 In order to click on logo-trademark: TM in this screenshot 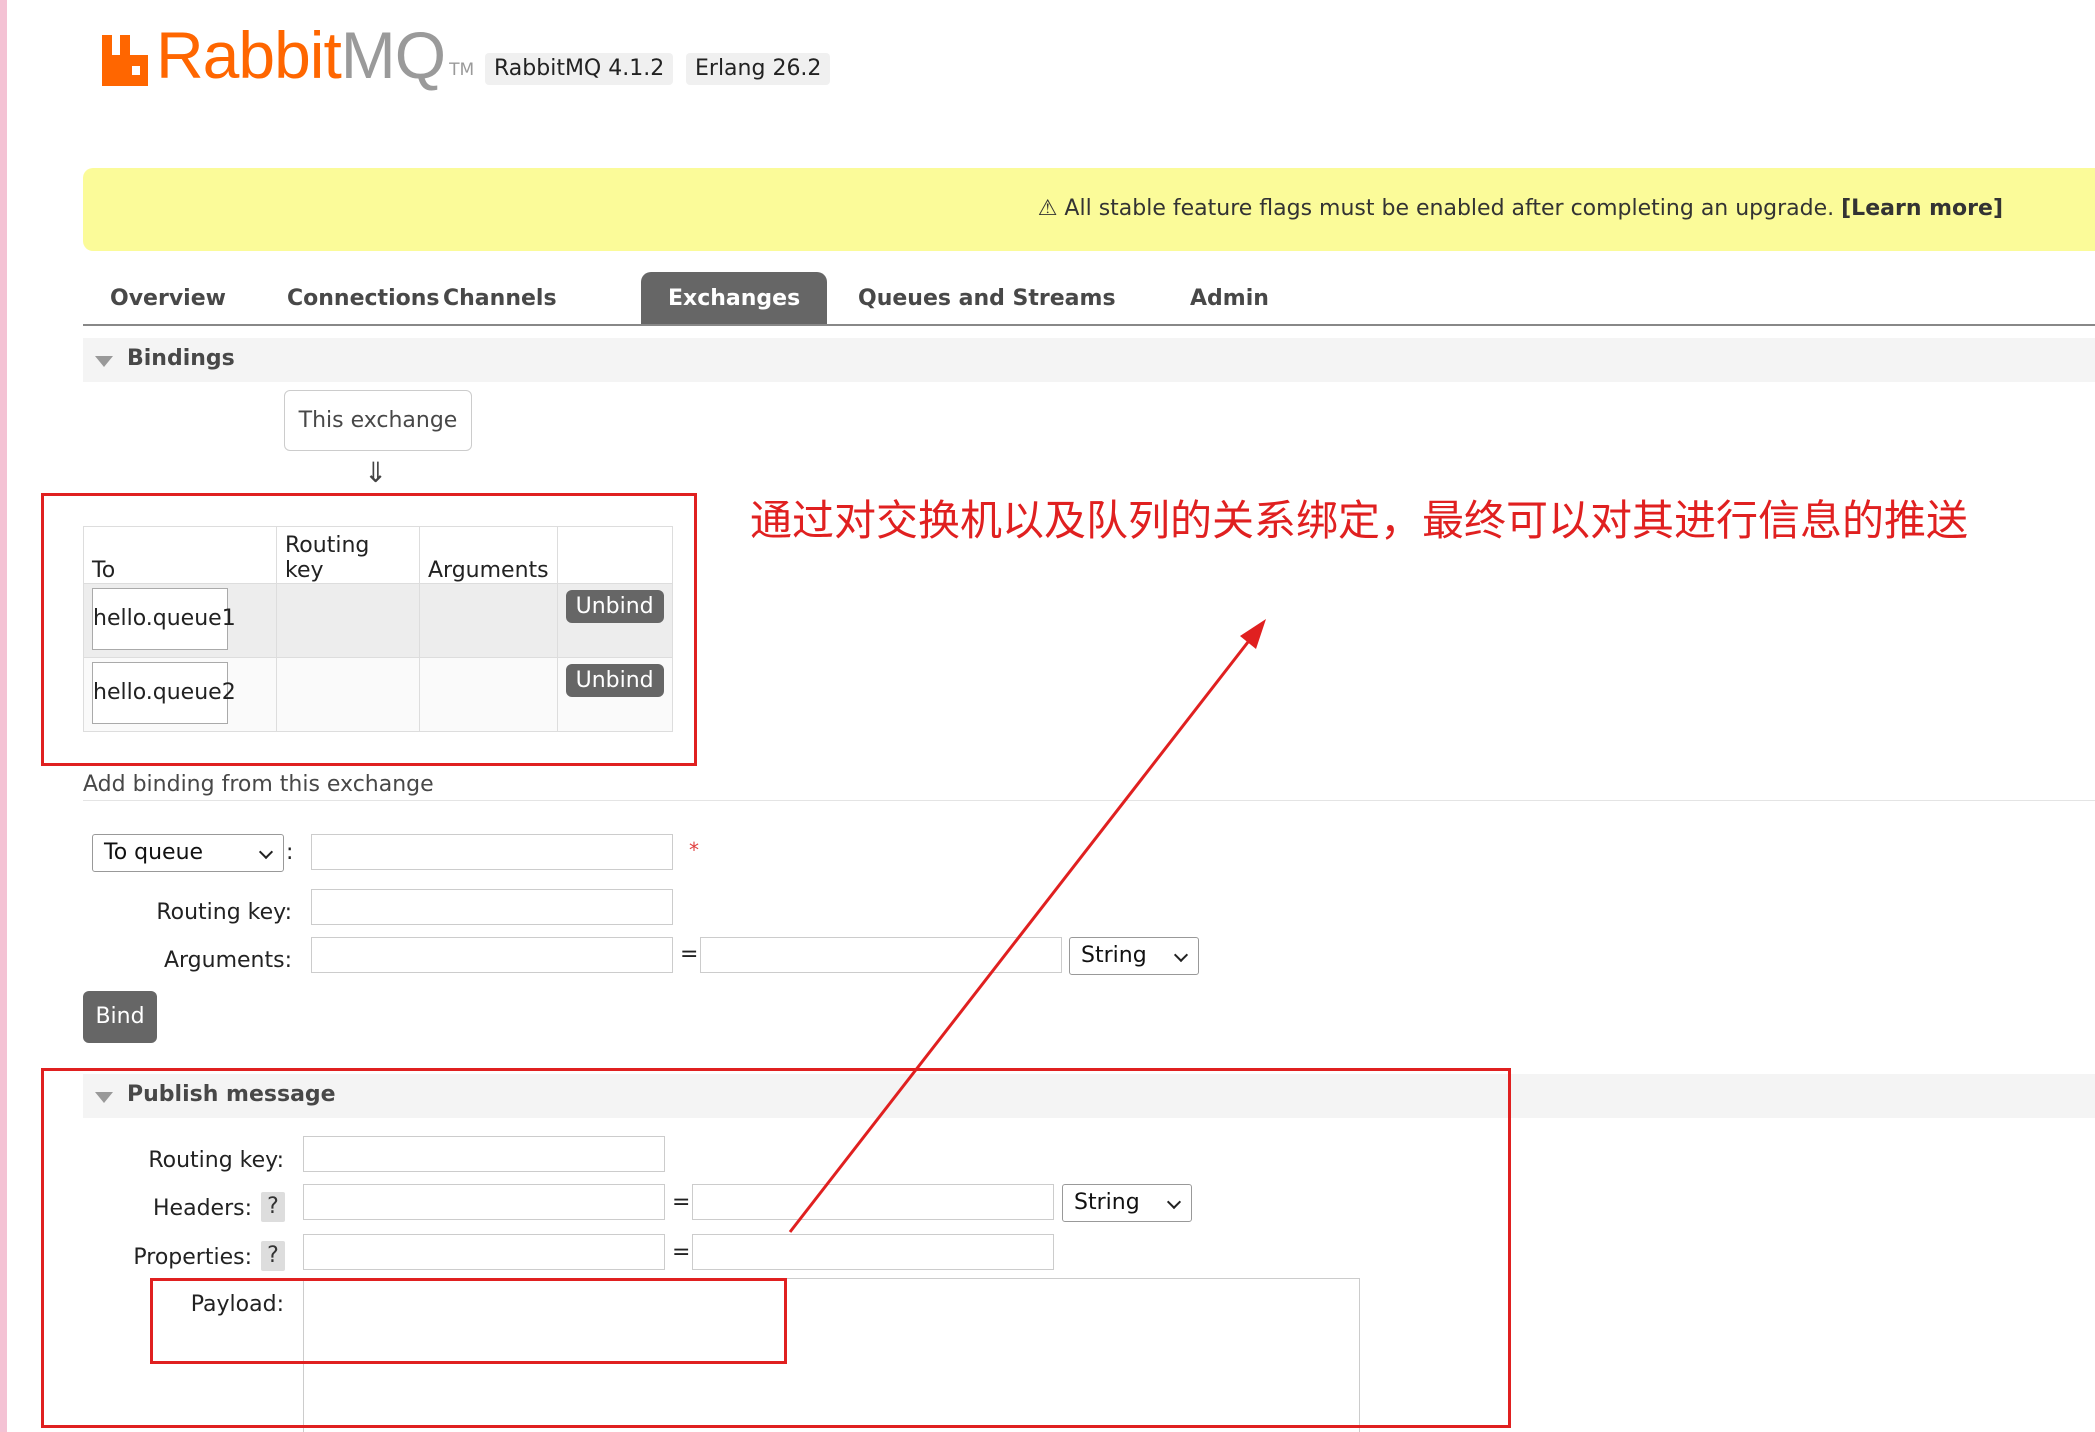, I will do `click(462, 70)`.